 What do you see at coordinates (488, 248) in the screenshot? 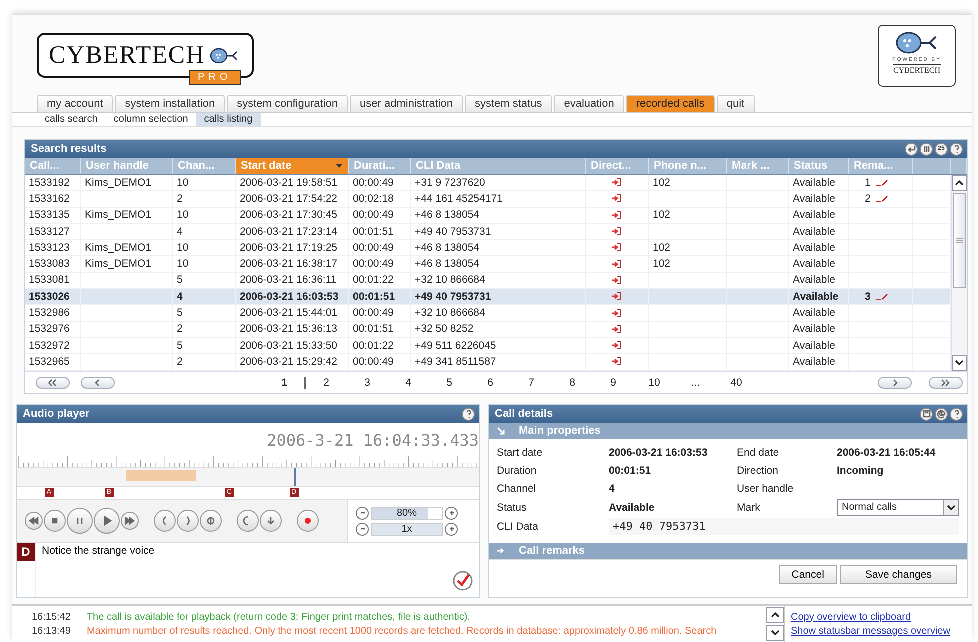
I see `table-row: 1533123 Kims_DEMO1 10 2006-03-21 17:19:25 00:00:49 +46 8 138054 102 Available` at bounding box center [488, 248].